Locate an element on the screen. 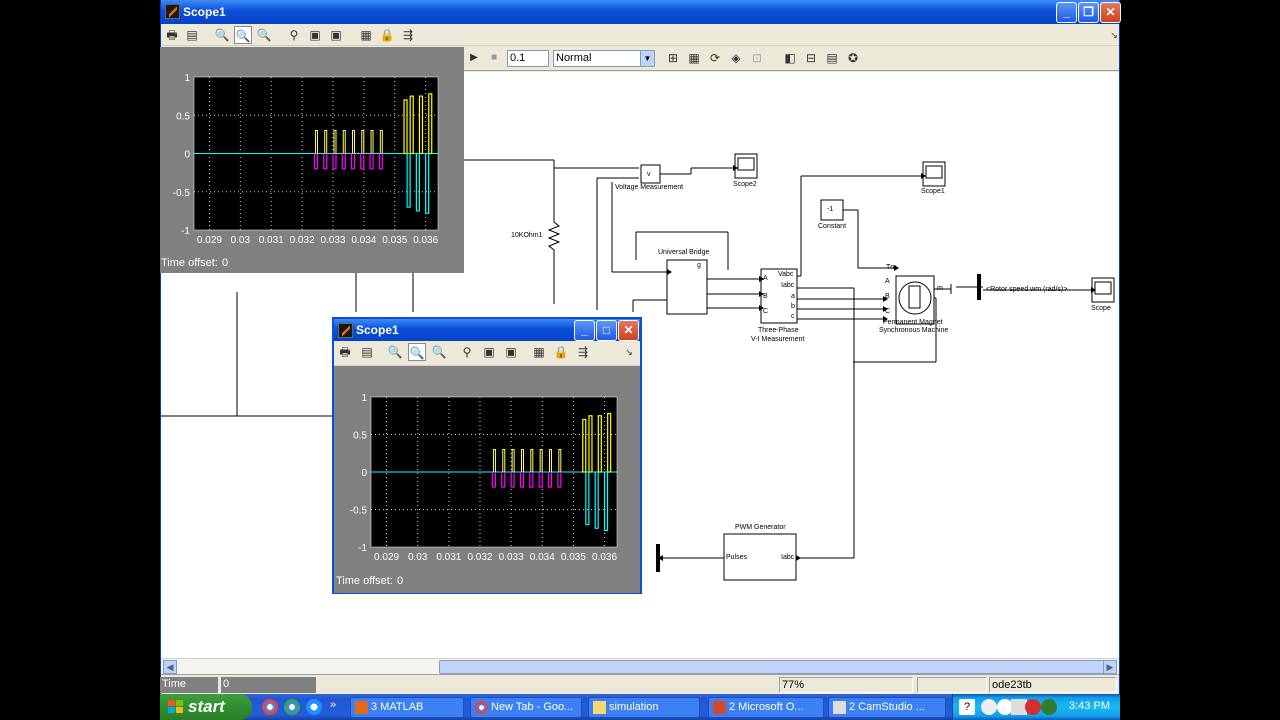  main-titlebar: Scope1 _ ❐ ✕ is located at coordinates (641, 12).